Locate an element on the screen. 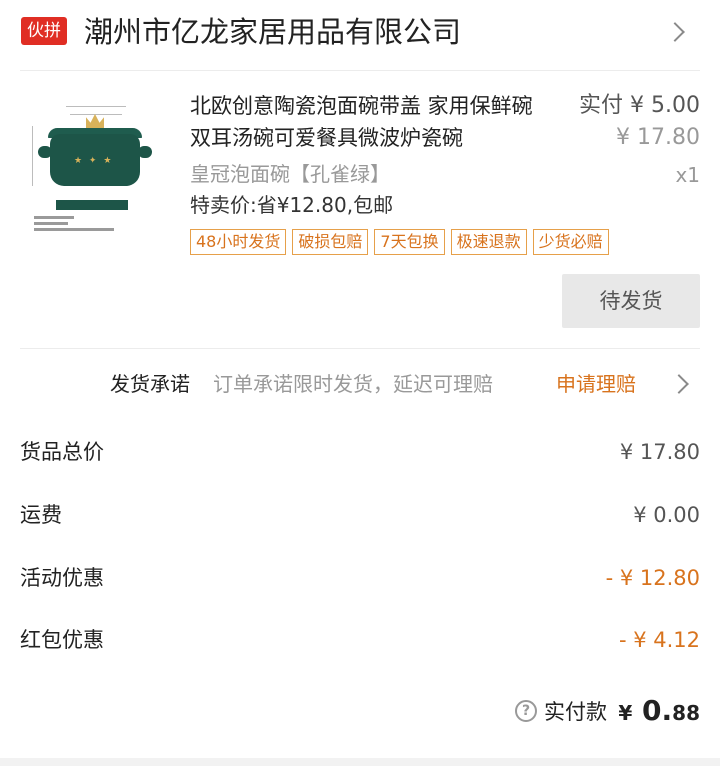  service-tag: 破损包赔 is located at coordinates (330, 242).